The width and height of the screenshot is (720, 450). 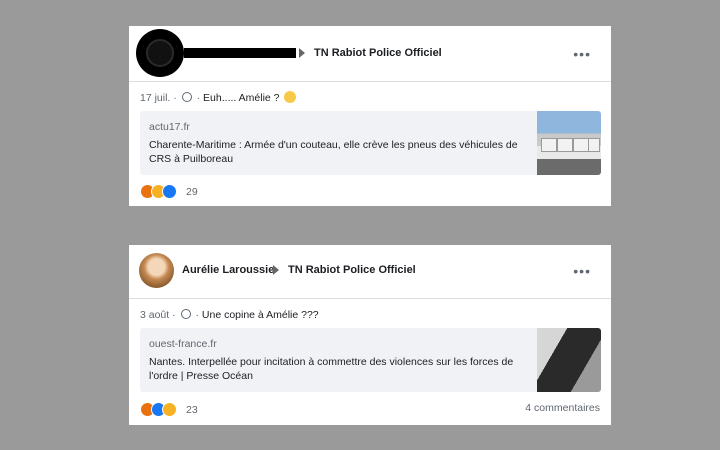 What do you see at coordinates (154, 315) in the screenshot?
I see `post-date: 3 août` at bounding box center [154, 315].